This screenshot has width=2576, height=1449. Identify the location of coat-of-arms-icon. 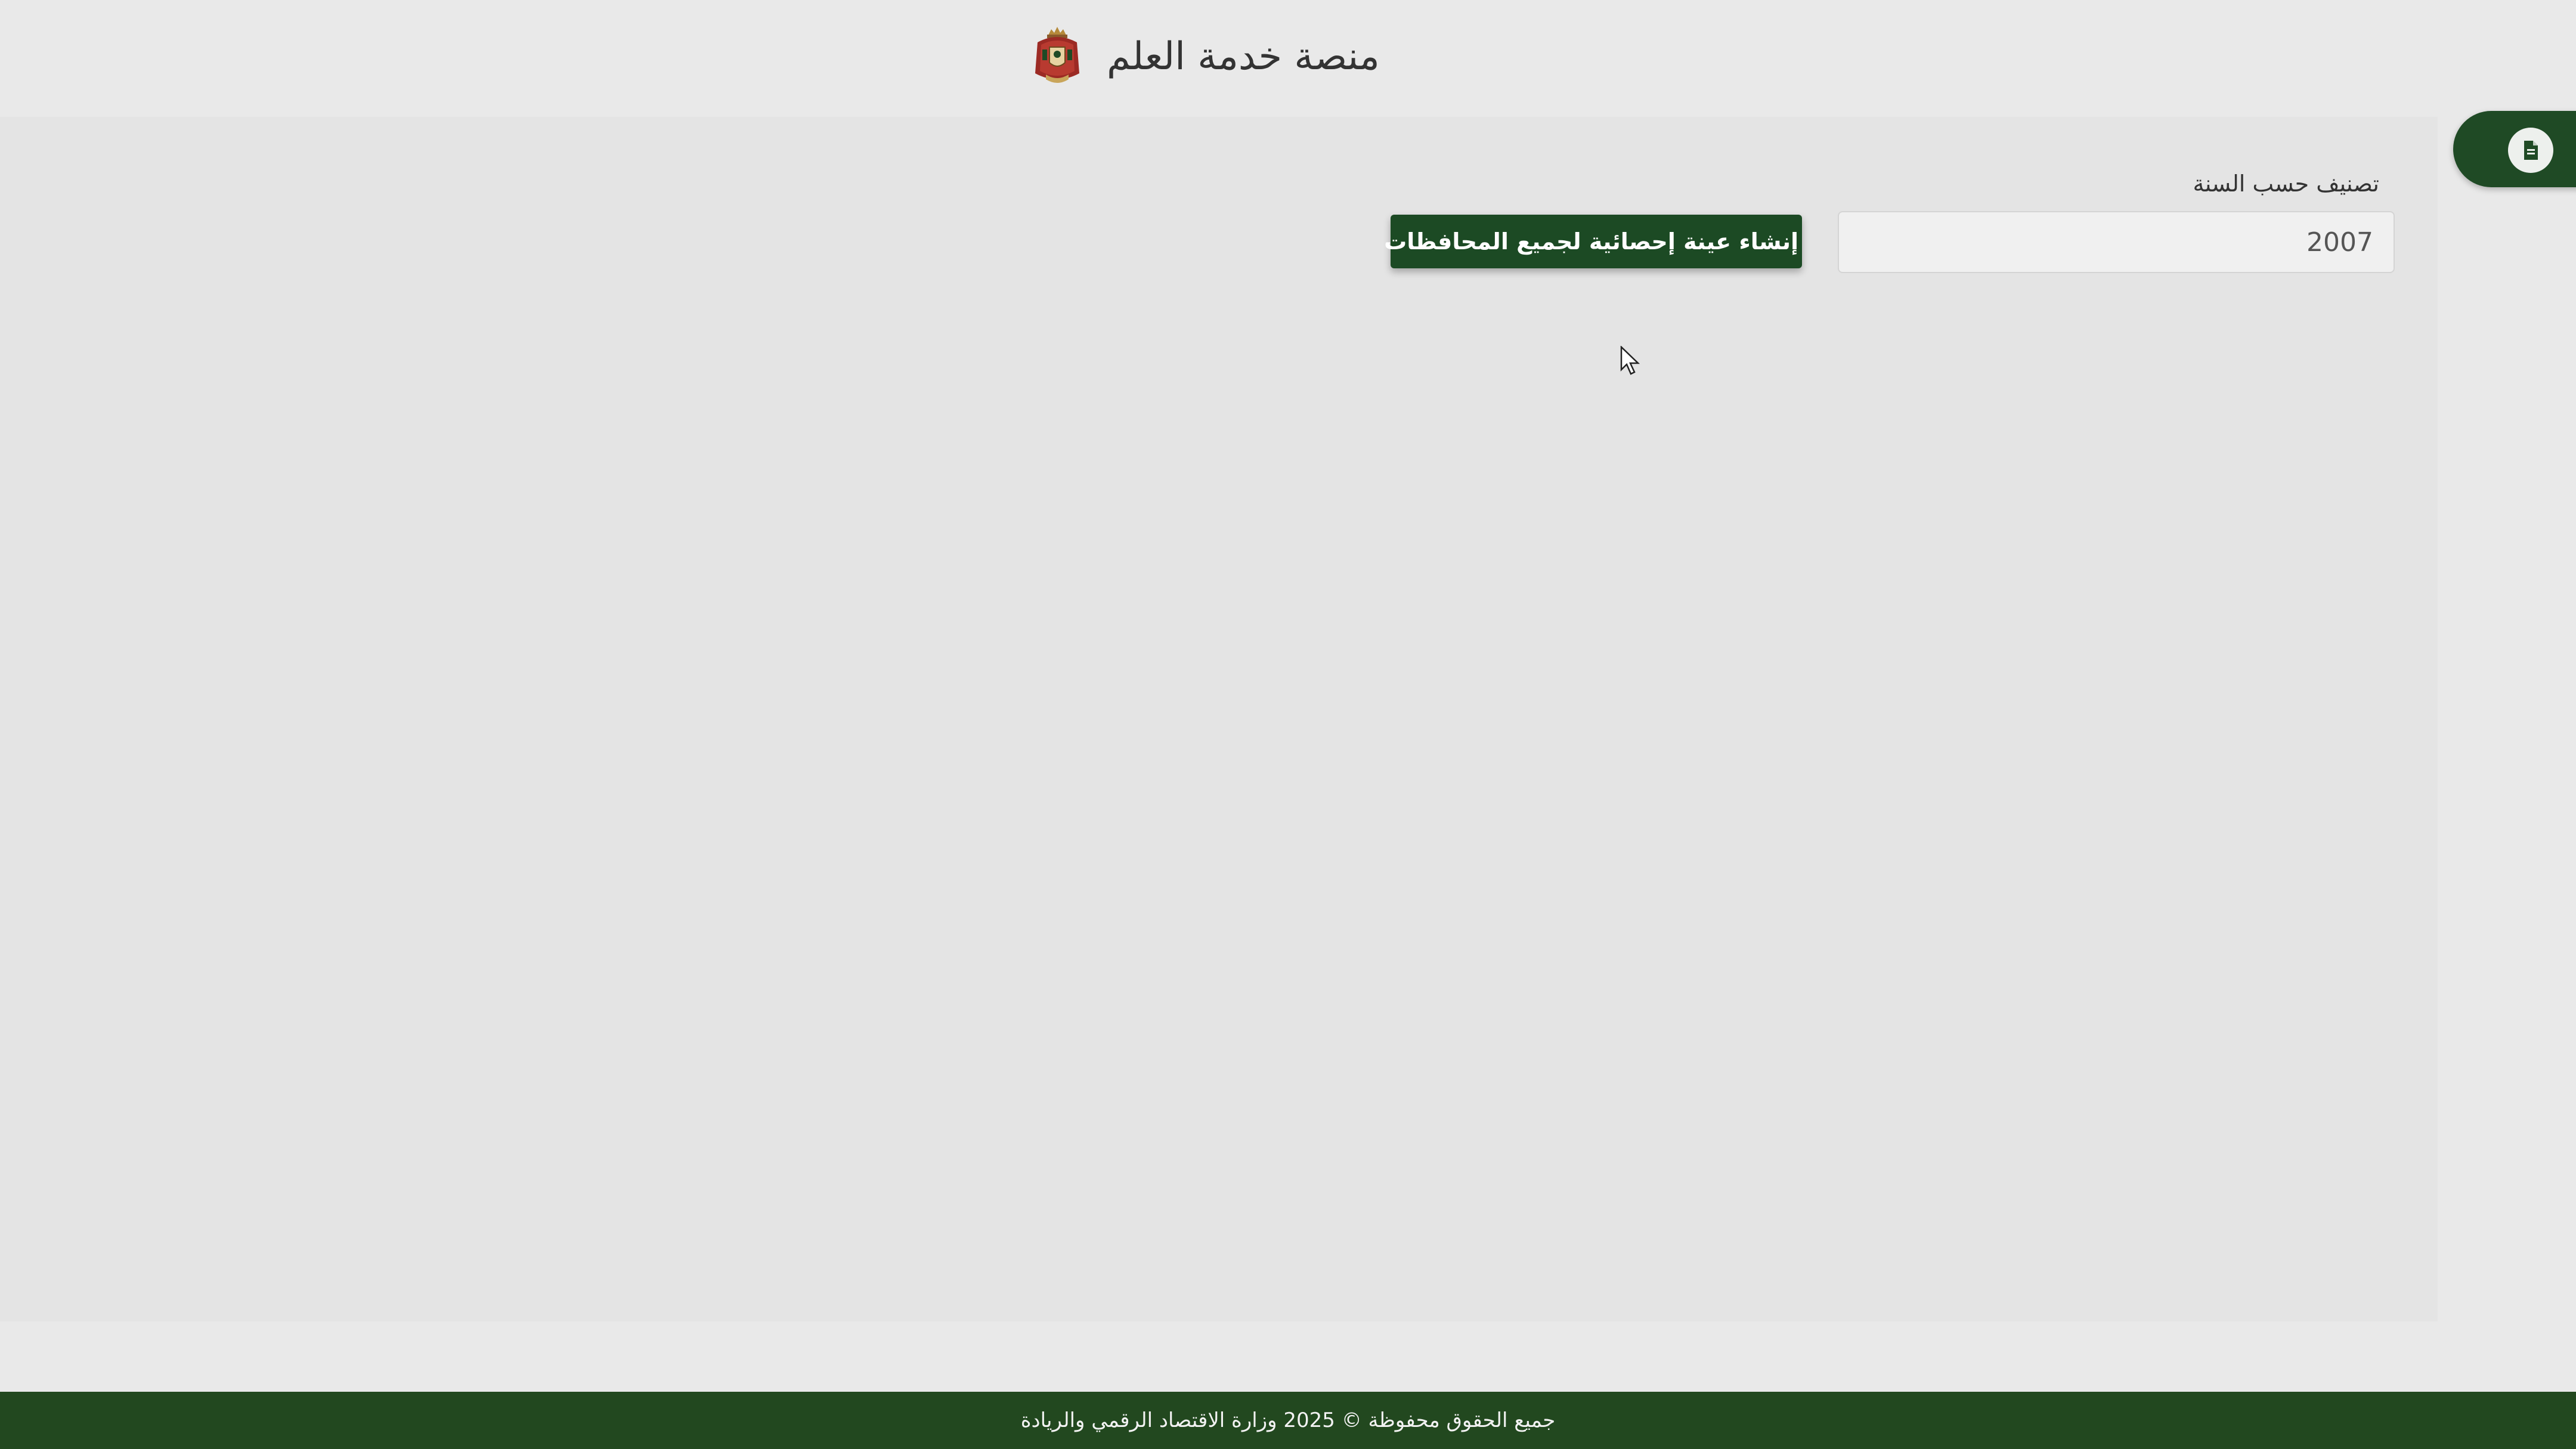
(1057, 55).